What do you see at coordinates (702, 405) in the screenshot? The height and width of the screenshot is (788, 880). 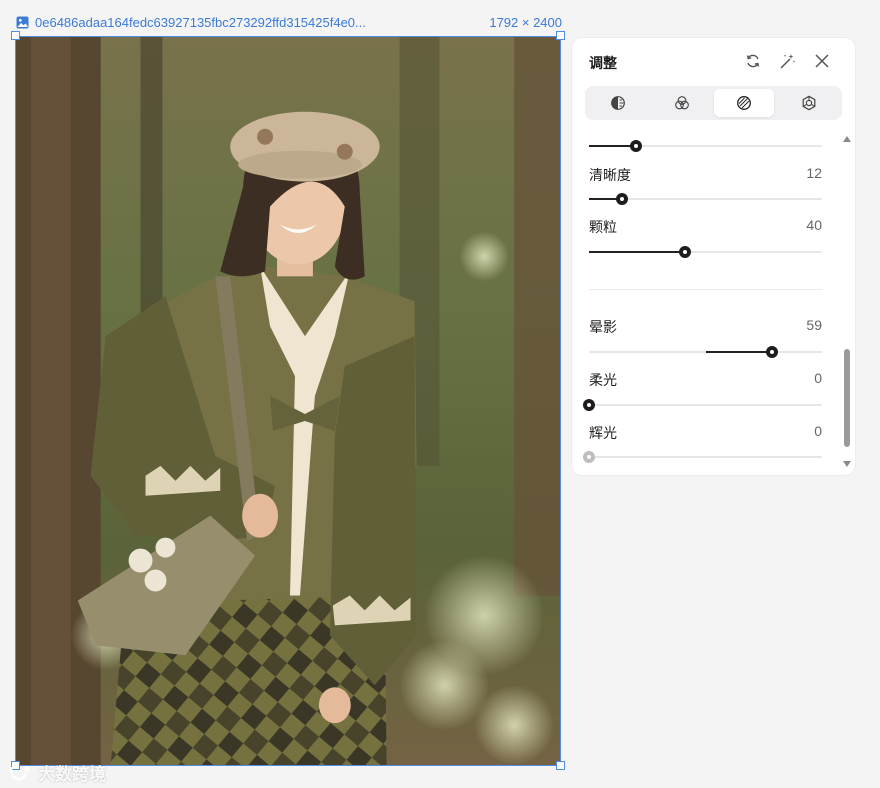 I see `soft-light-slider` at bounding box center [702, 405].